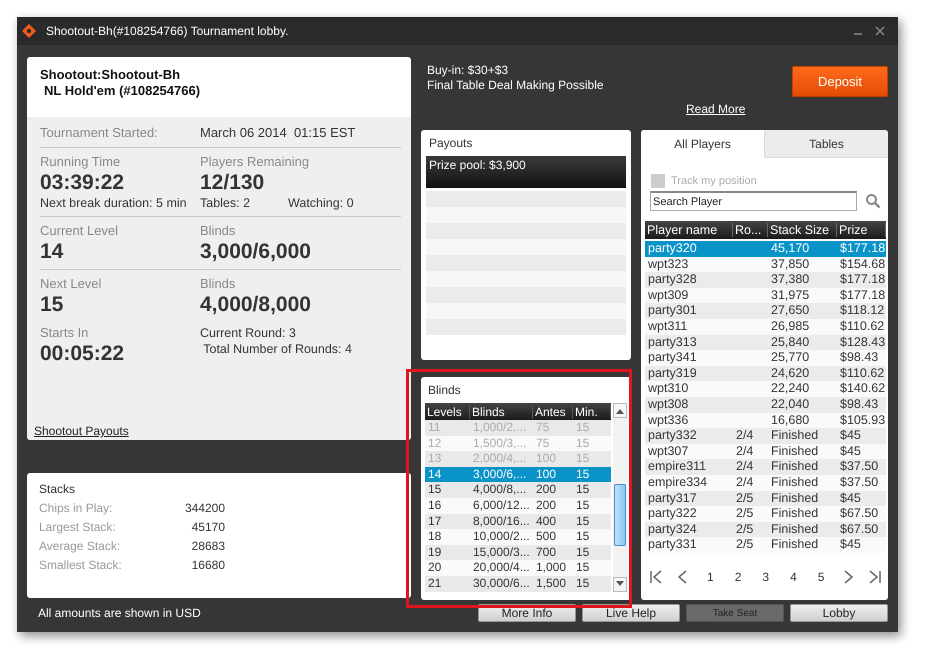  I want to click on stat-note: Total Number of Rounds: 4, so click(277, 349).